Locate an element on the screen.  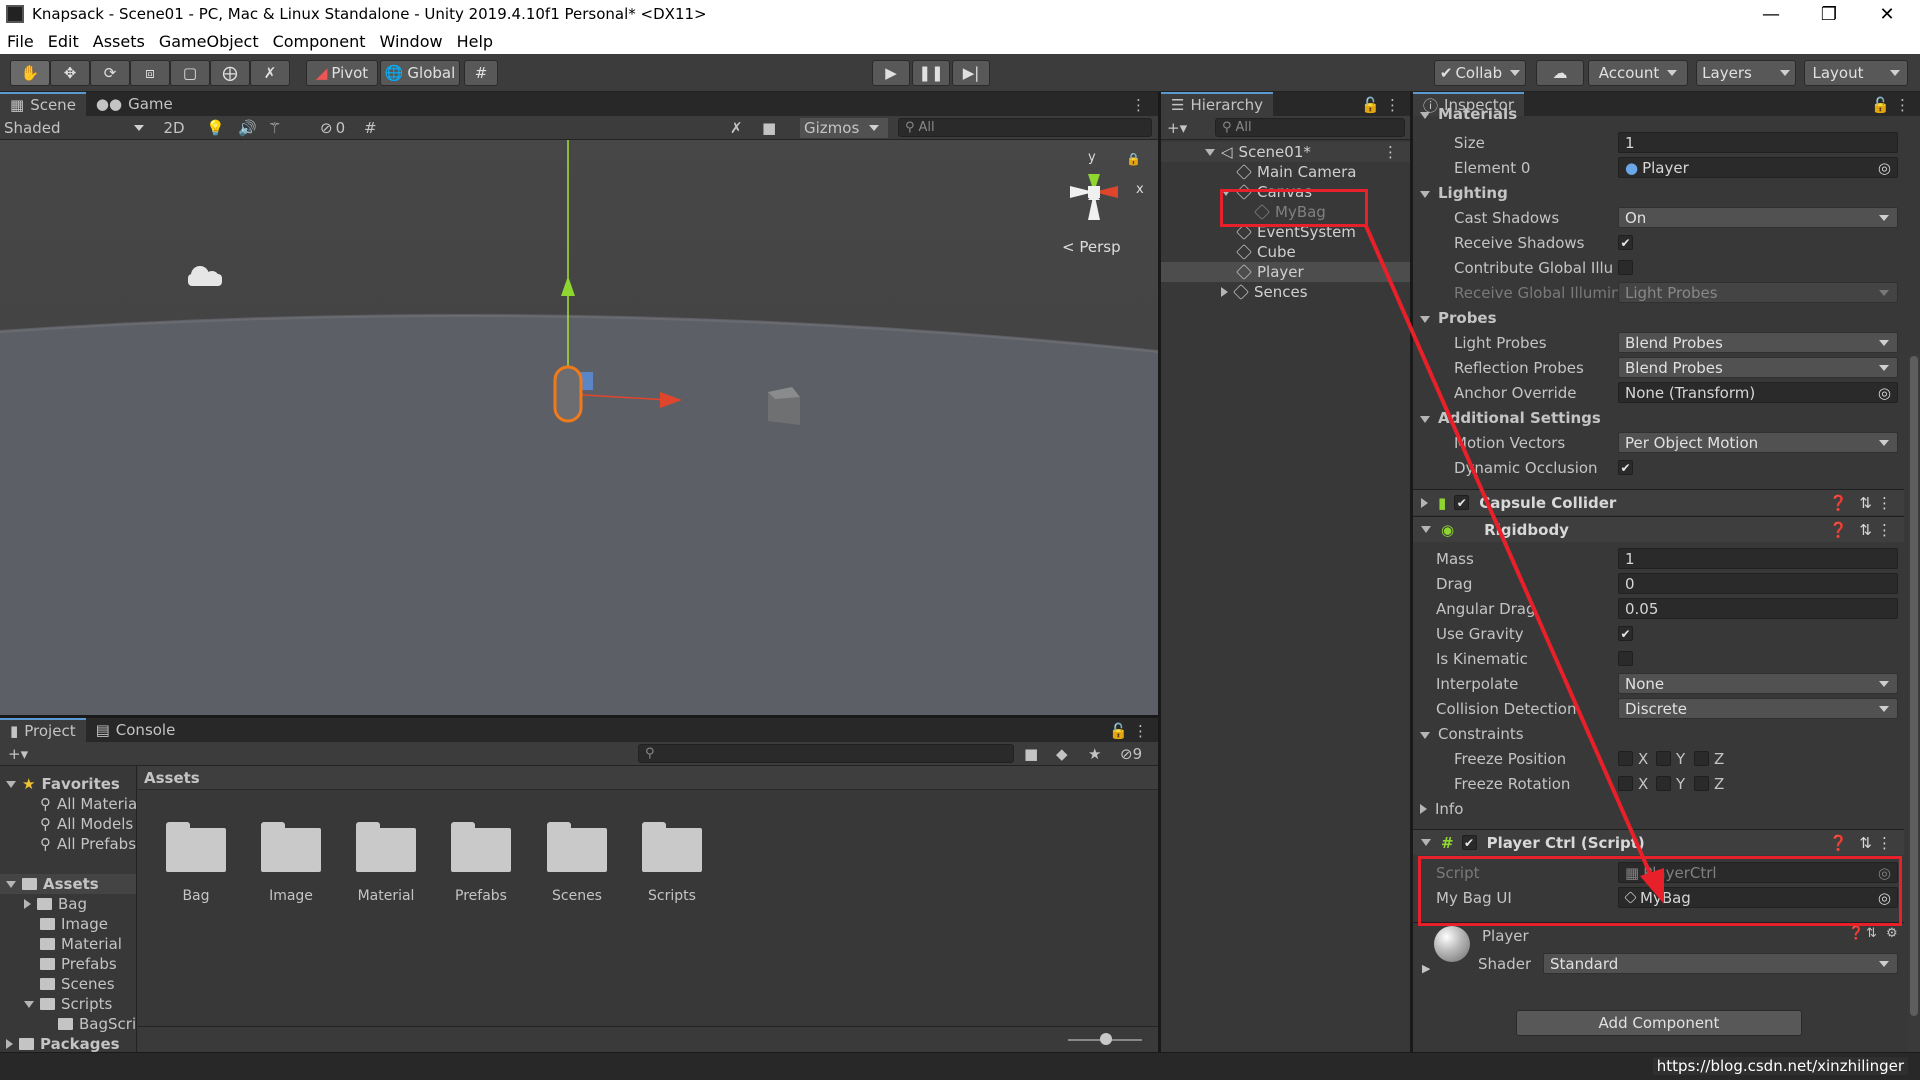
zoom-slider-handle is located at coordinates (1106, 1039).